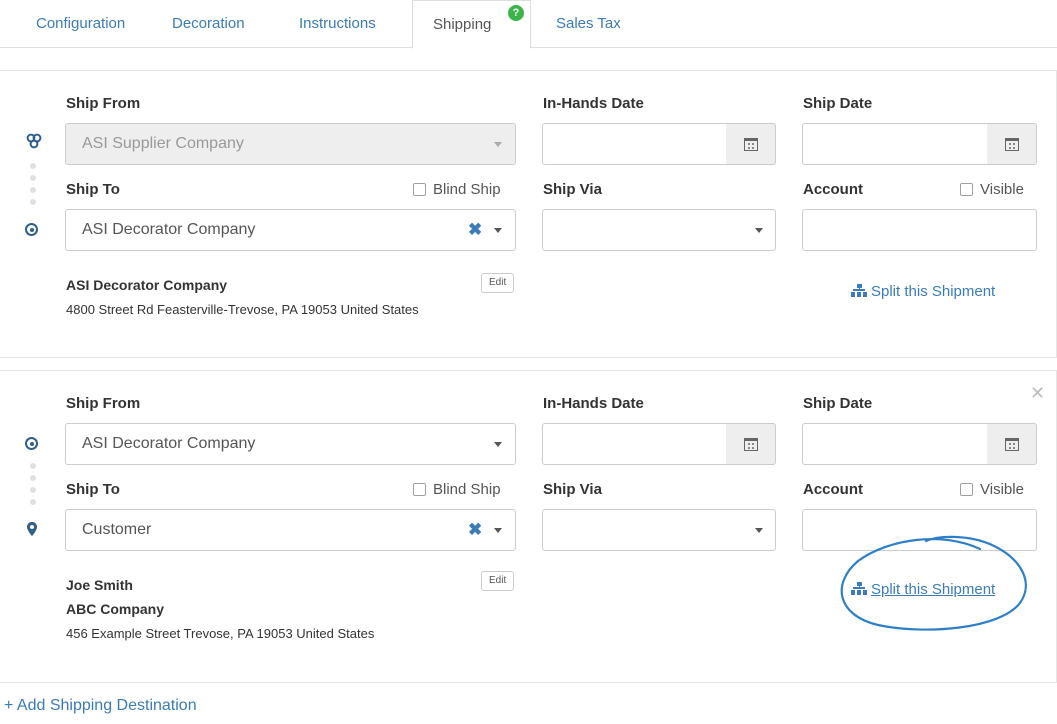 The width and height of the screenshot is (1057, 724). I want to click on sitemap-icon, so click(859, 290).